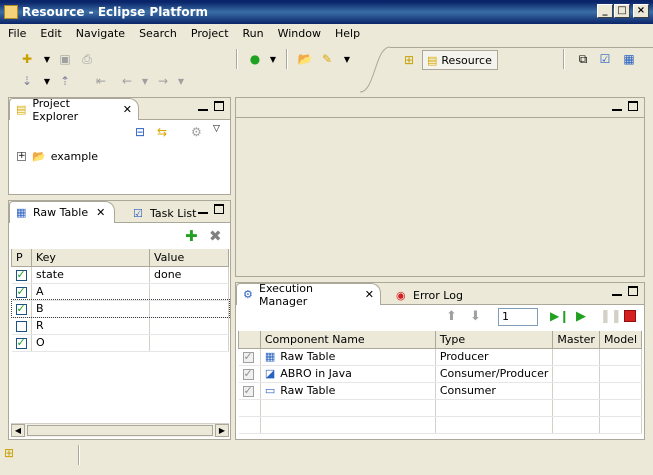 The width and height of the screenshot is (653, 475). What do you see at coordinates (605, 59) in the screenshot?
I see `task-list-view-icon: ☑` at bounding box center [605, 59].